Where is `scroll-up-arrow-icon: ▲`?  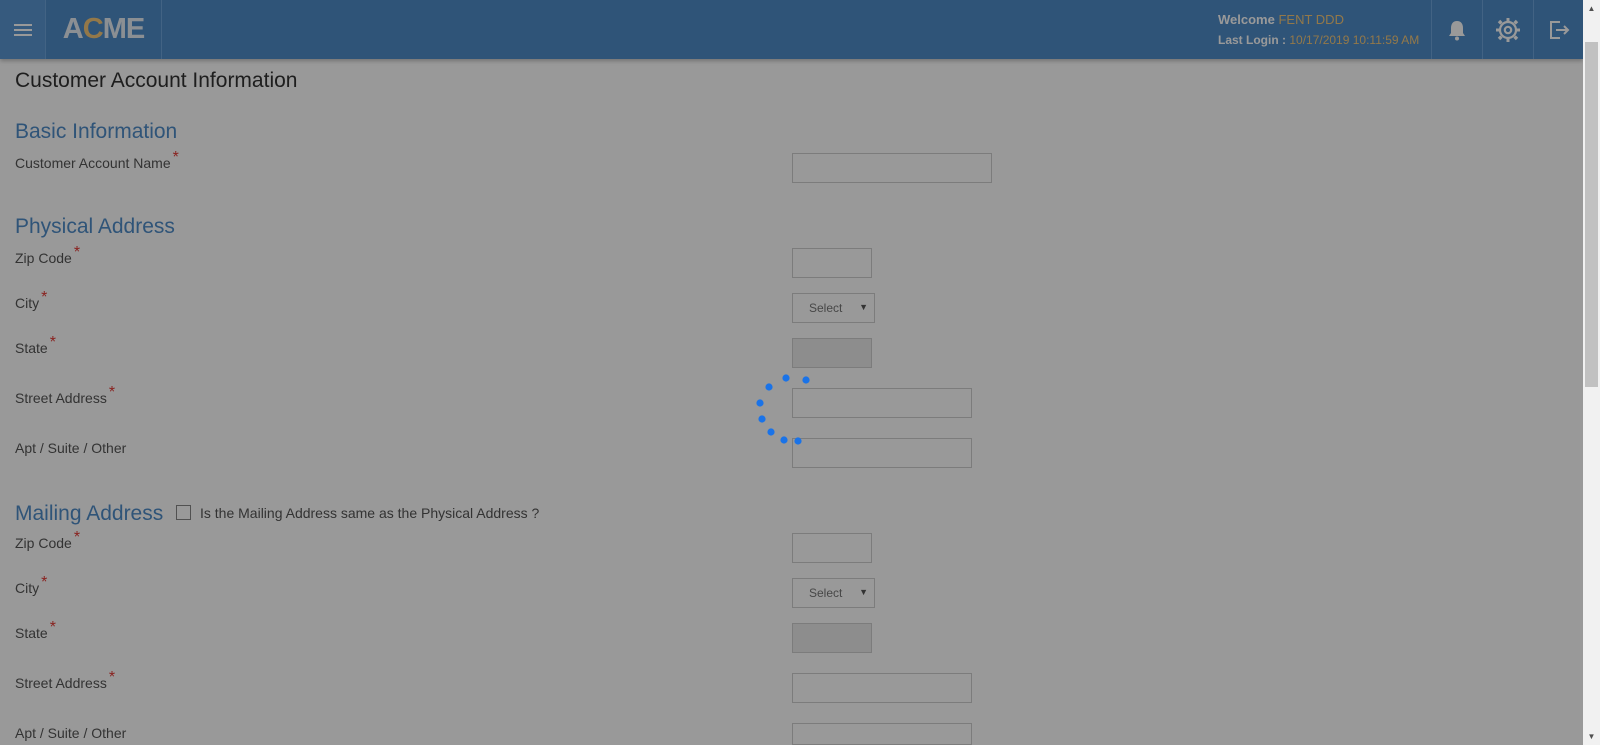
scroll-up-arrow-icon: ▲ is located at coordinates (1591, 8).